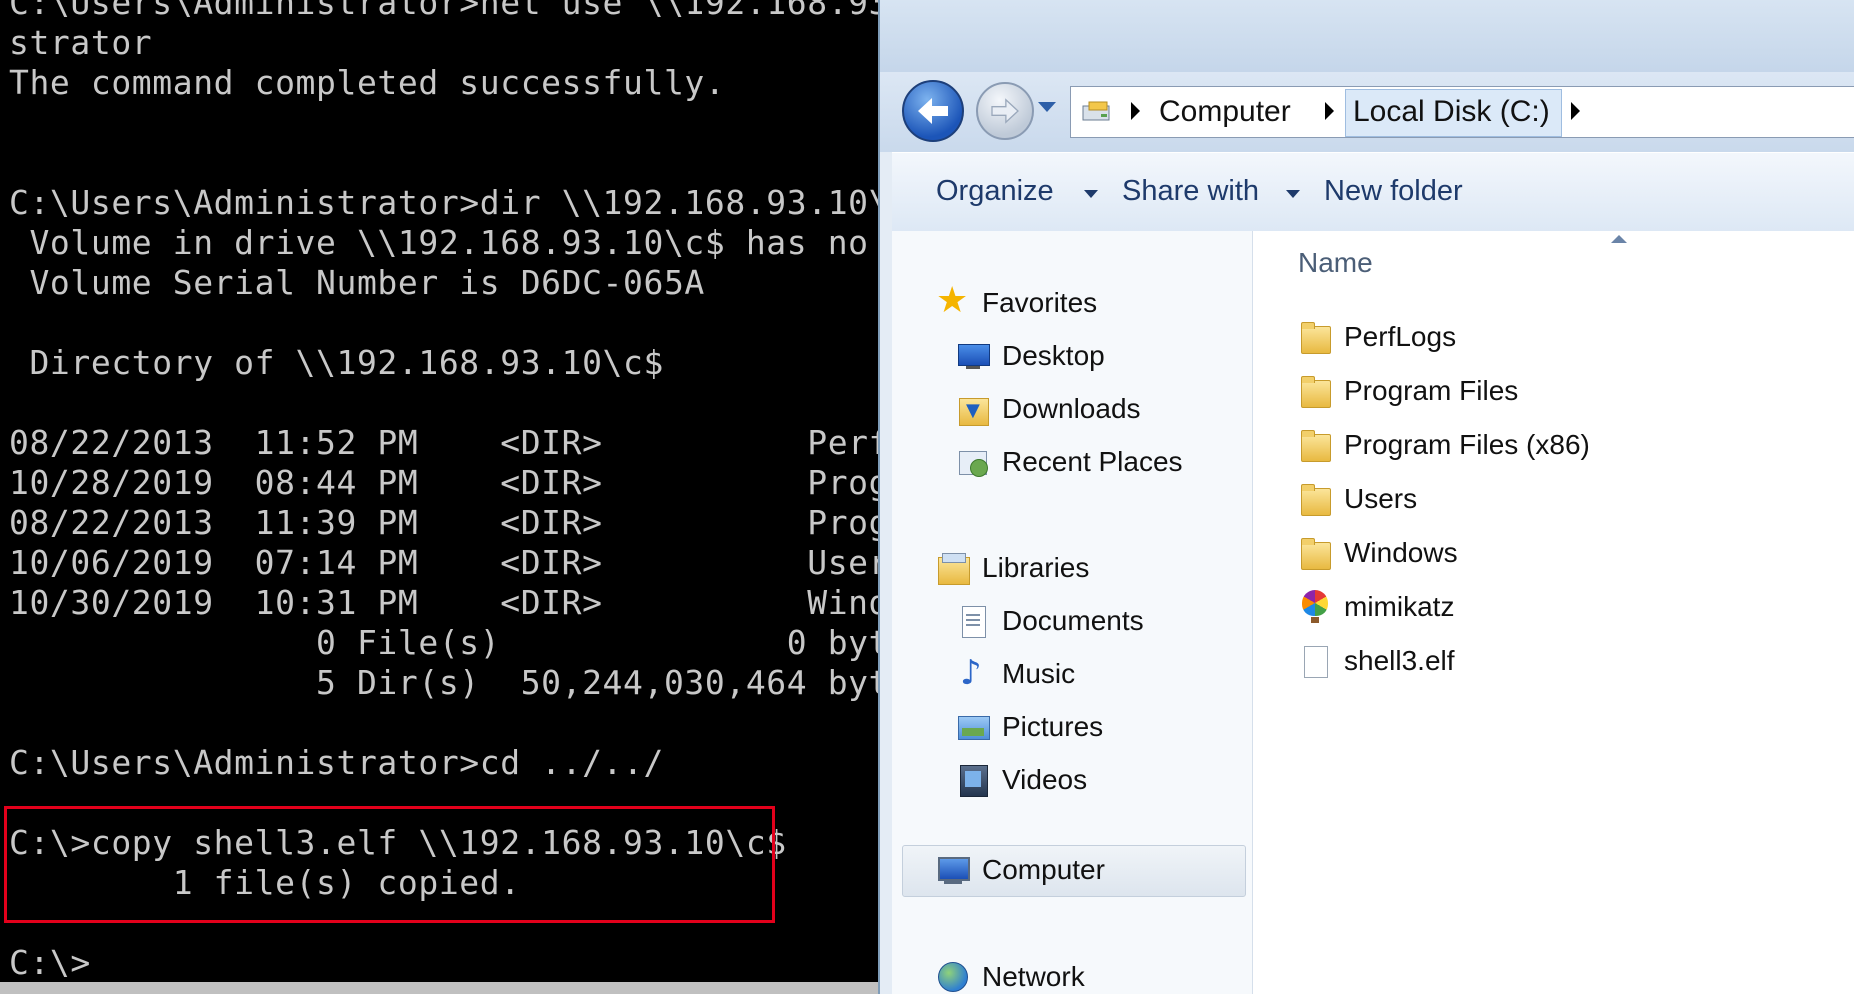 This screenshot has height=994, width=1854. Describe the element at coordinates (1071, 408) in the screenshot. I see `nav-item-label: Downloads` at that location.